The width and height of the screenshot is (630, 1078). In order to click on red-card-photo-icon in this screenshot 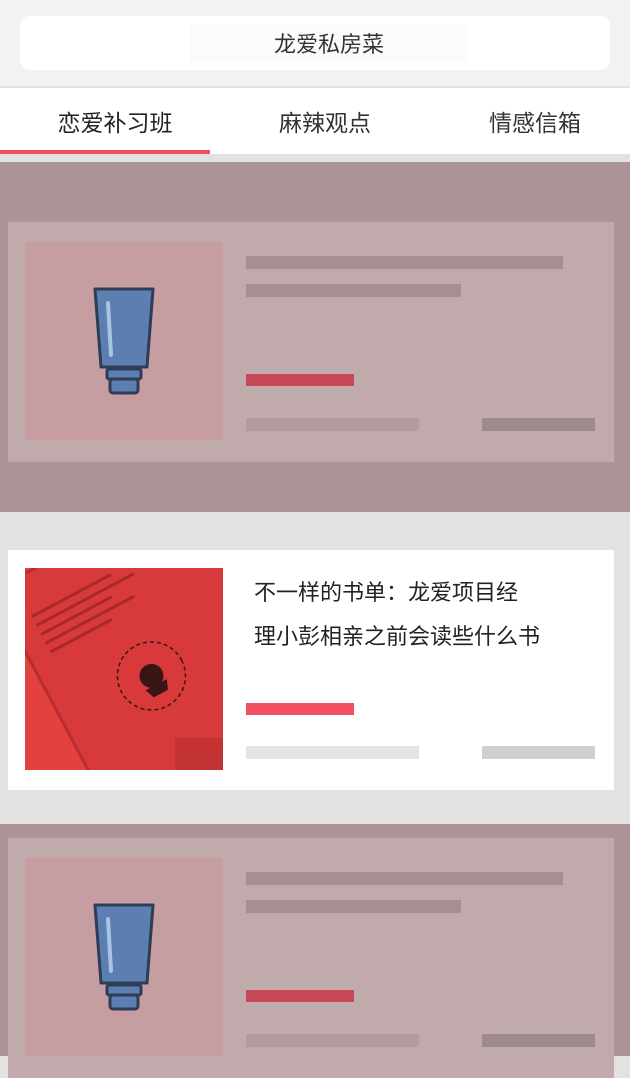, I will do `click(124, 669)`.